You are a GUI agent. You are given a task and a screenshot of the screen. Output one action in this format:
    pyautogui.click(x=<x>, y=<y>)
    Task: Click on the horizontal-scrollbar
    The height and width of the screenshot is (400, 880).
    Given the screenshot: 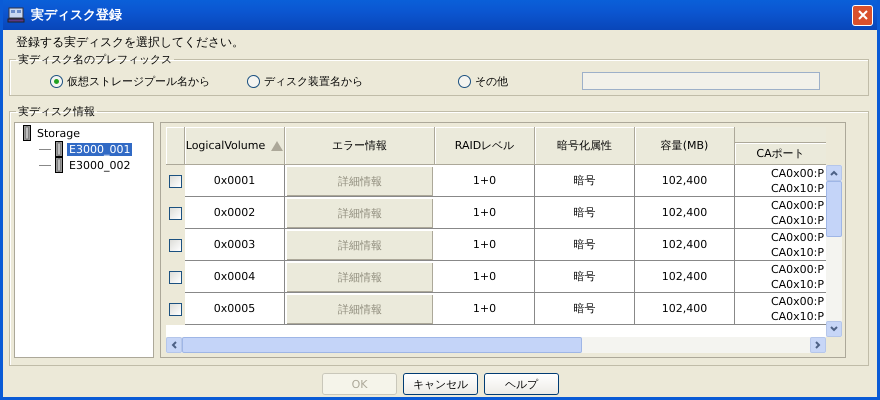 What is the action you would take?
    pyautogui.click(x=496, y=345)
    